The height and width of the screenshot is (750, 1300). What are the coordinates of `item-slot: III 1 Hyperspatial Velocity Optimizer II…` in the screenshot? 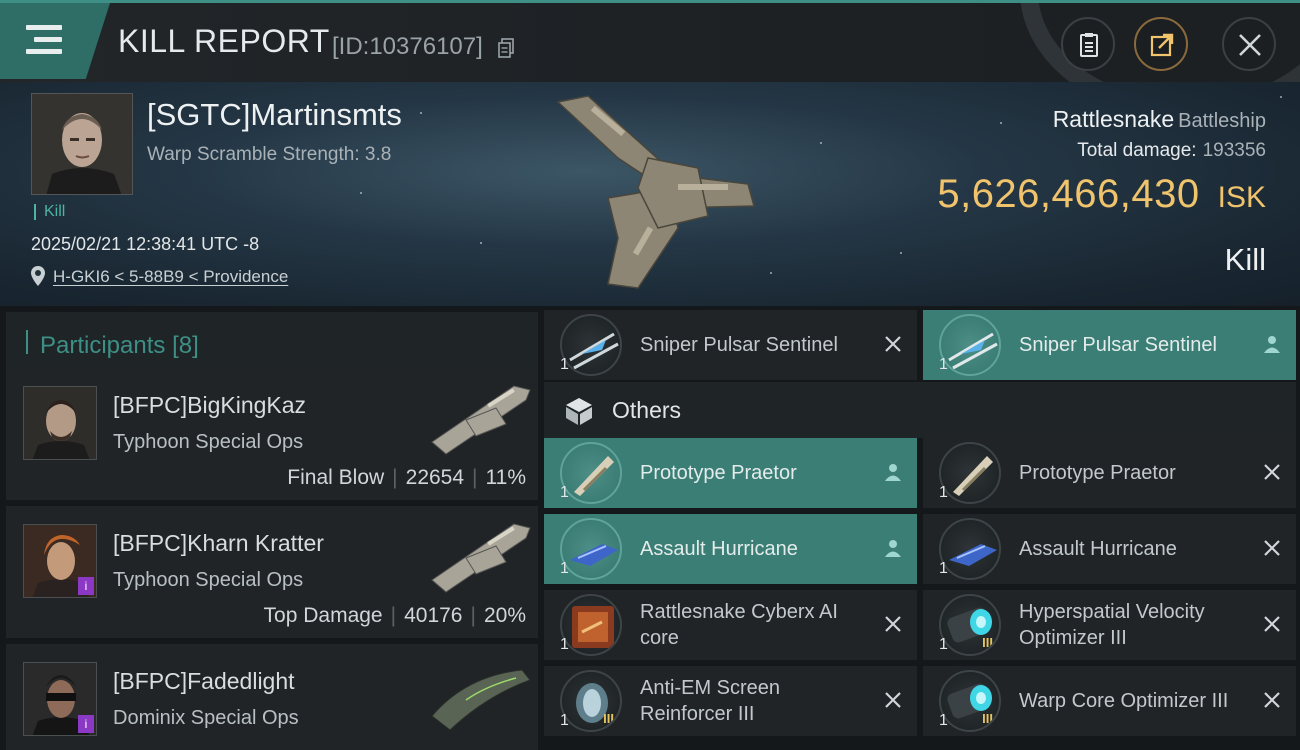 It's located at (1109, 625).